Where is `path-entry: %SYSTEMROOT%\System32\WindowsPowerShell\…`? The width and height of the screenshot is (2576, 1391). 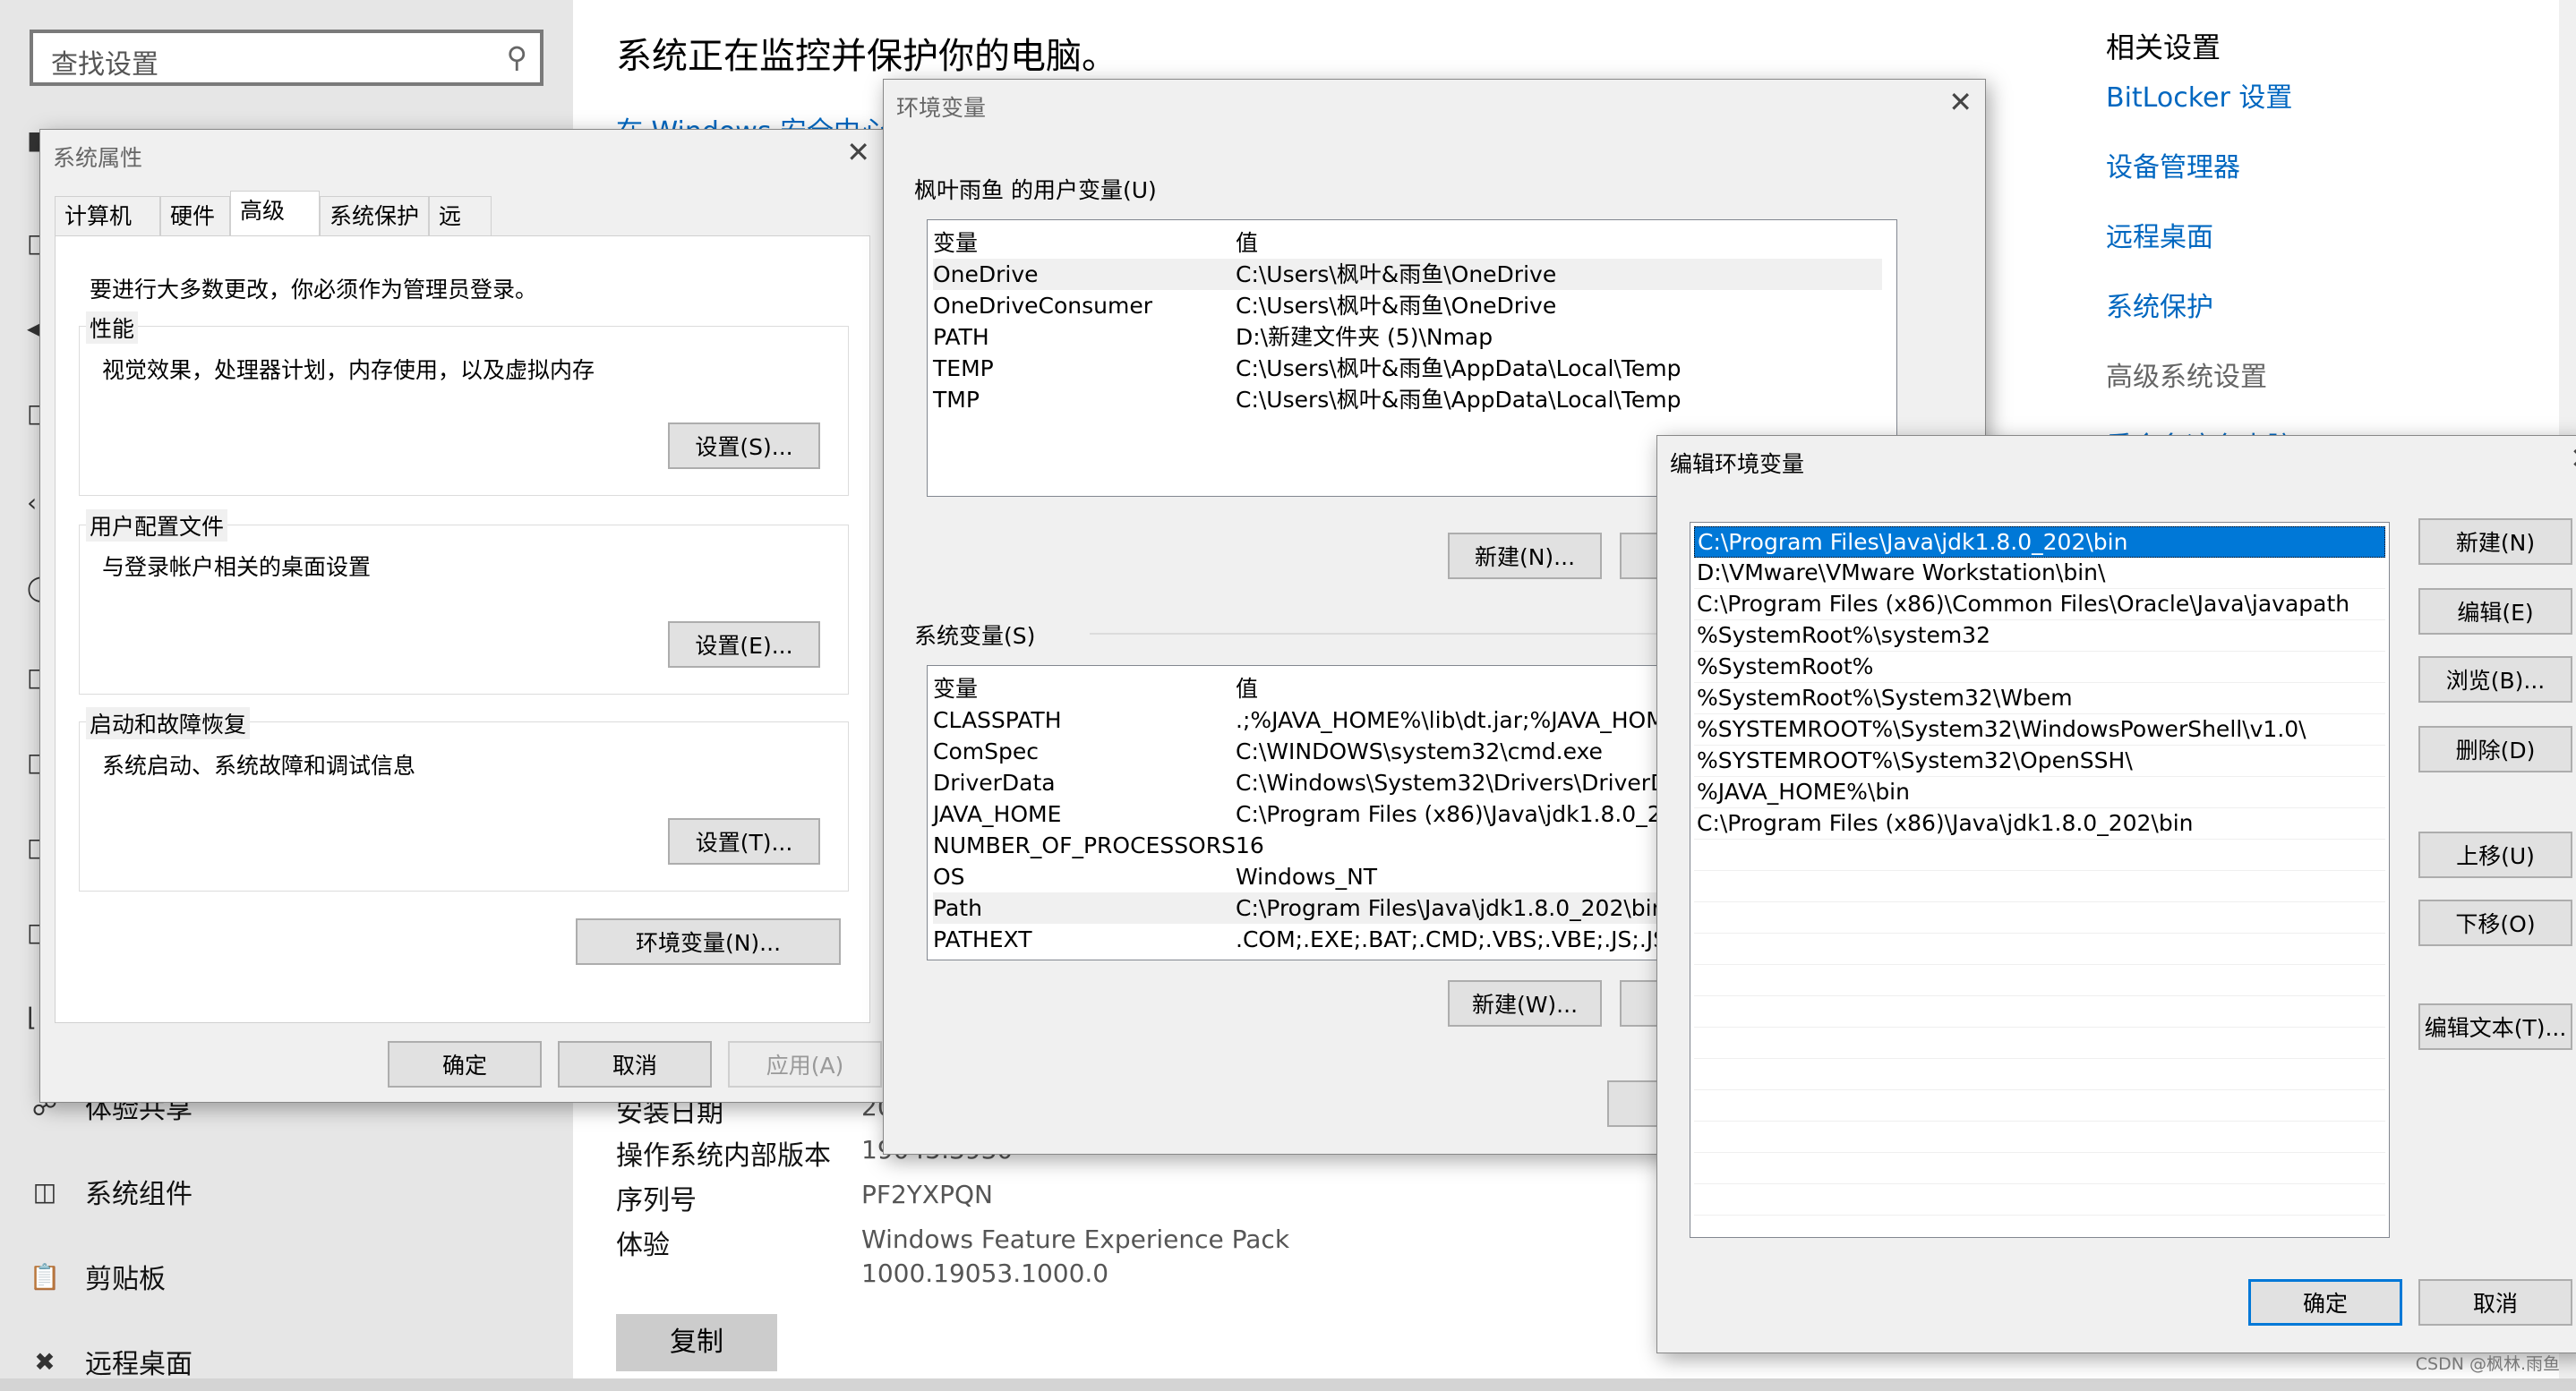
path-entry: %SYSTEMROOT%\System32\WindowsPowerShell\… is located at coordinates (2040, 730).